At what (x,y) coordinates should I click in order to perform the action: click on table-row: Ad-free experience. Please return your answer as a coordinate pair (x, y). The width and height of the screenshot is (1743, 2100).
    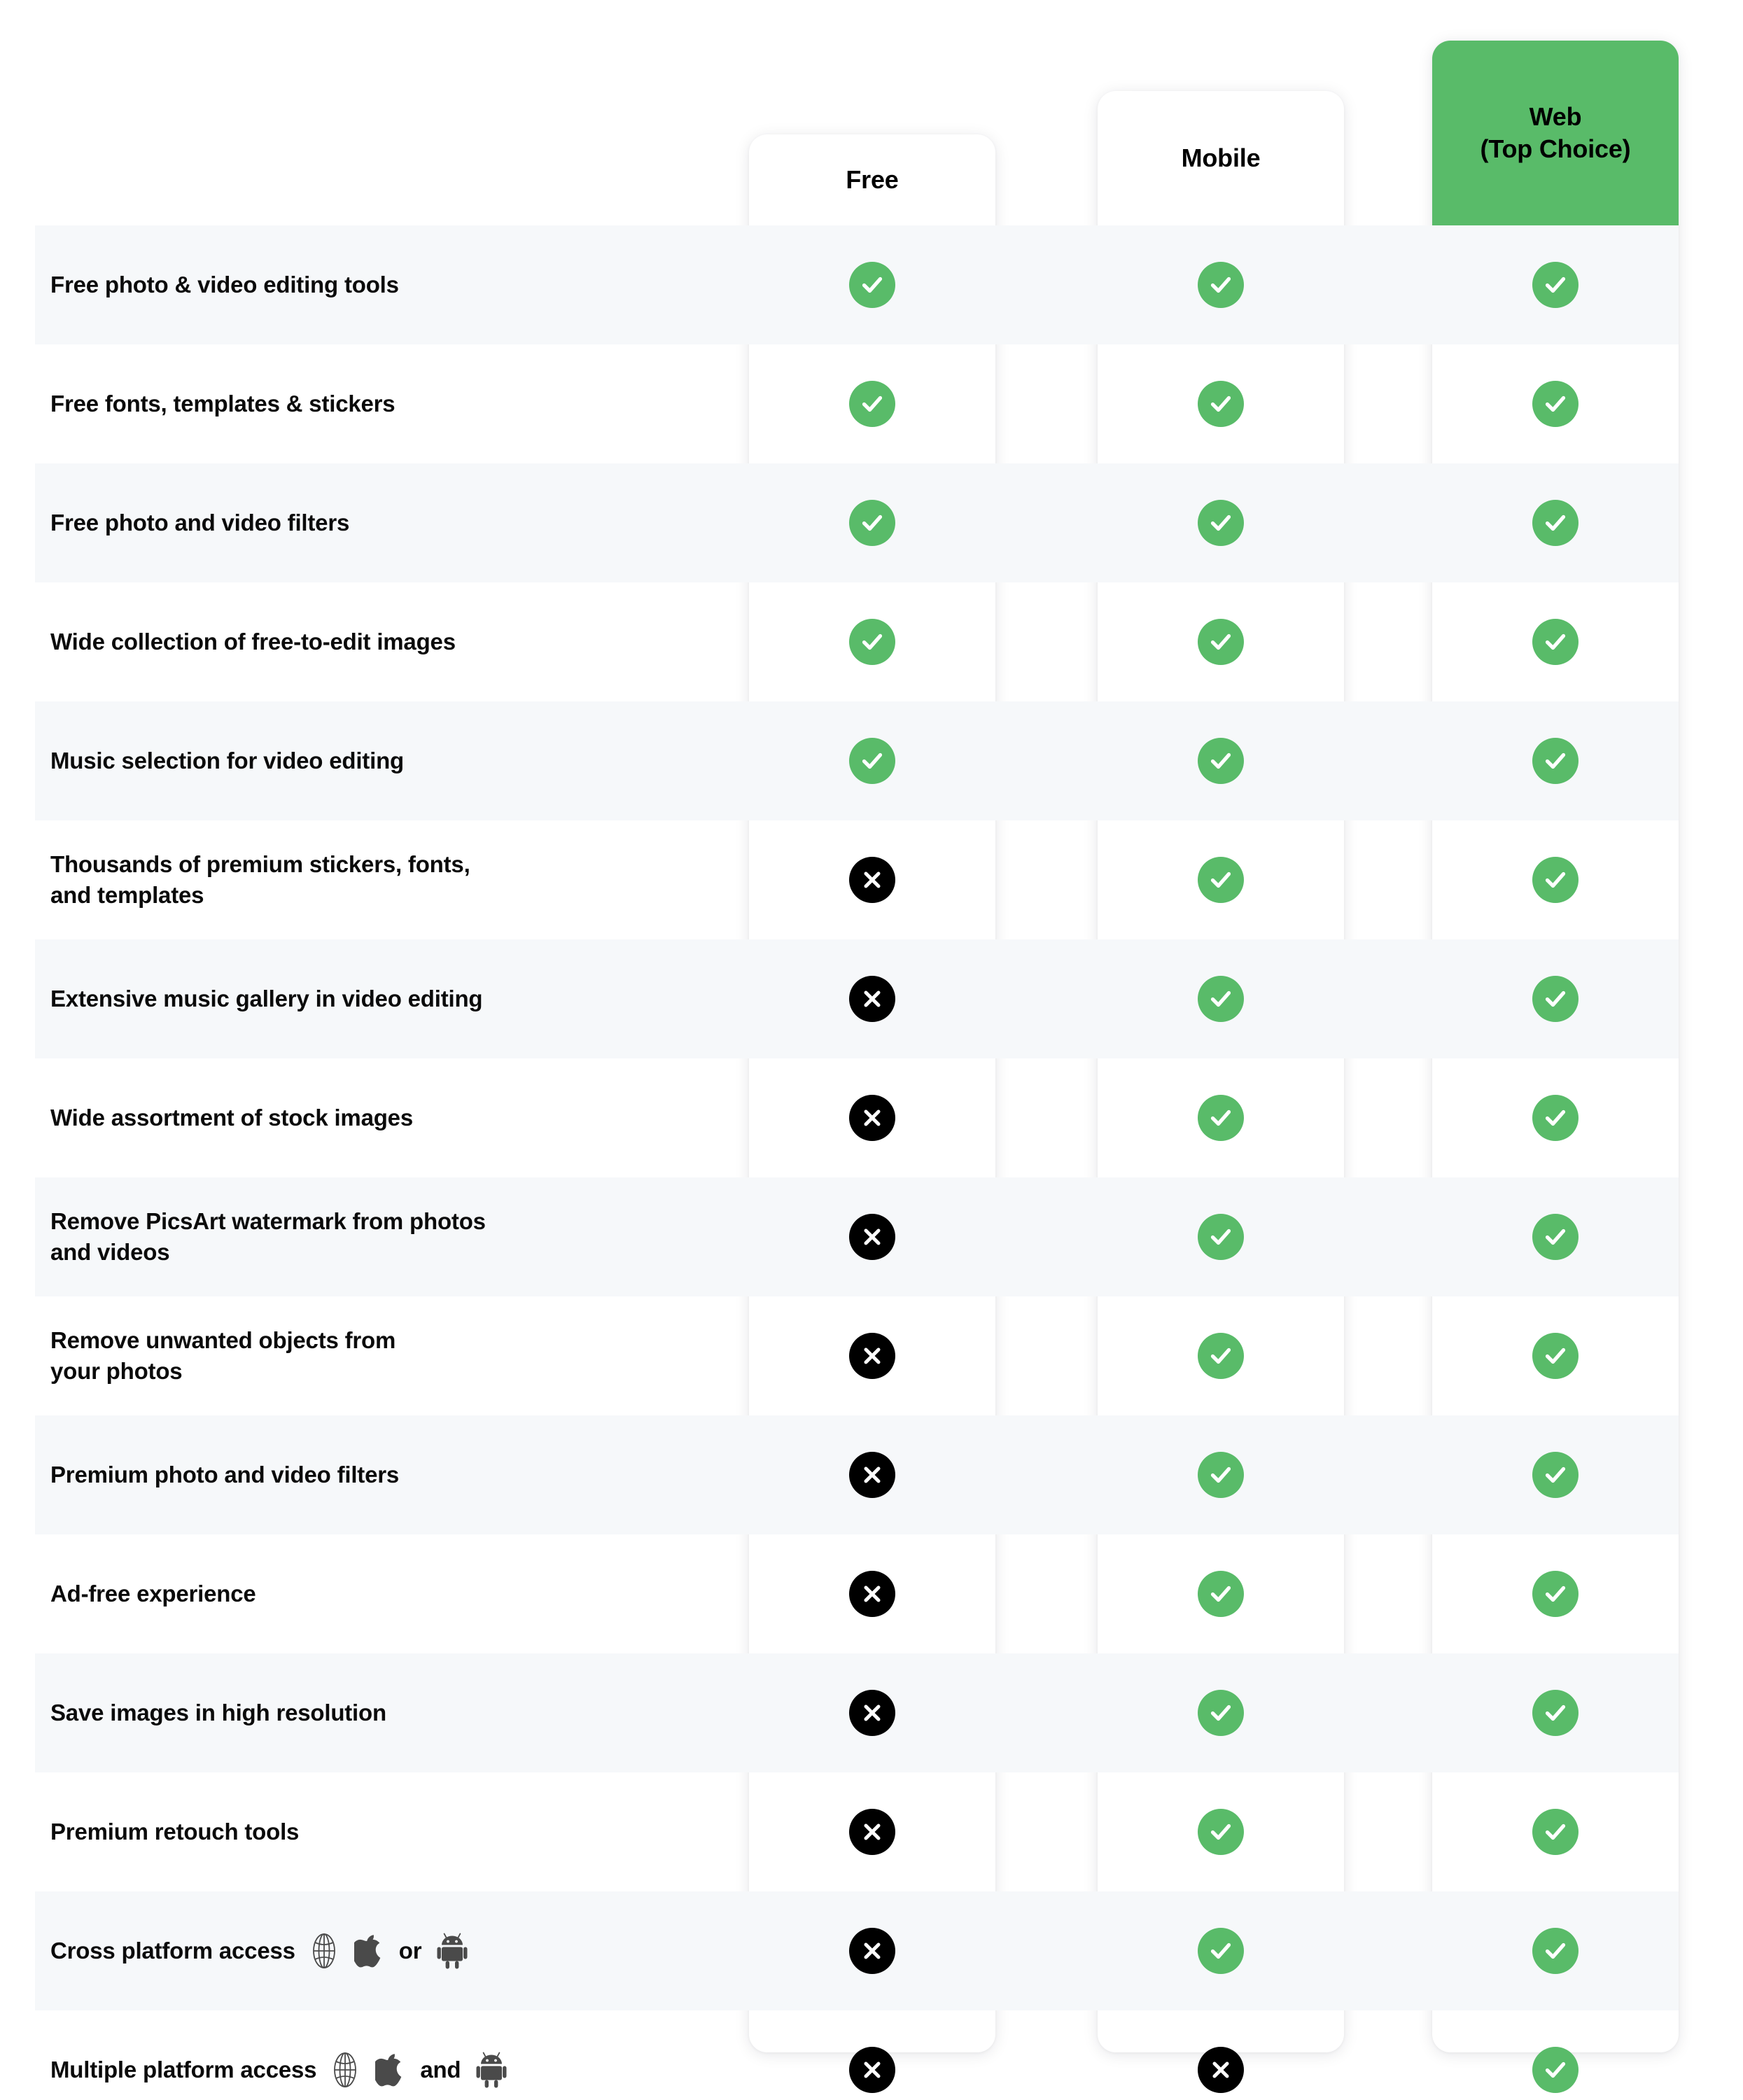
    Looking at the image, I should click on (857, 1593).